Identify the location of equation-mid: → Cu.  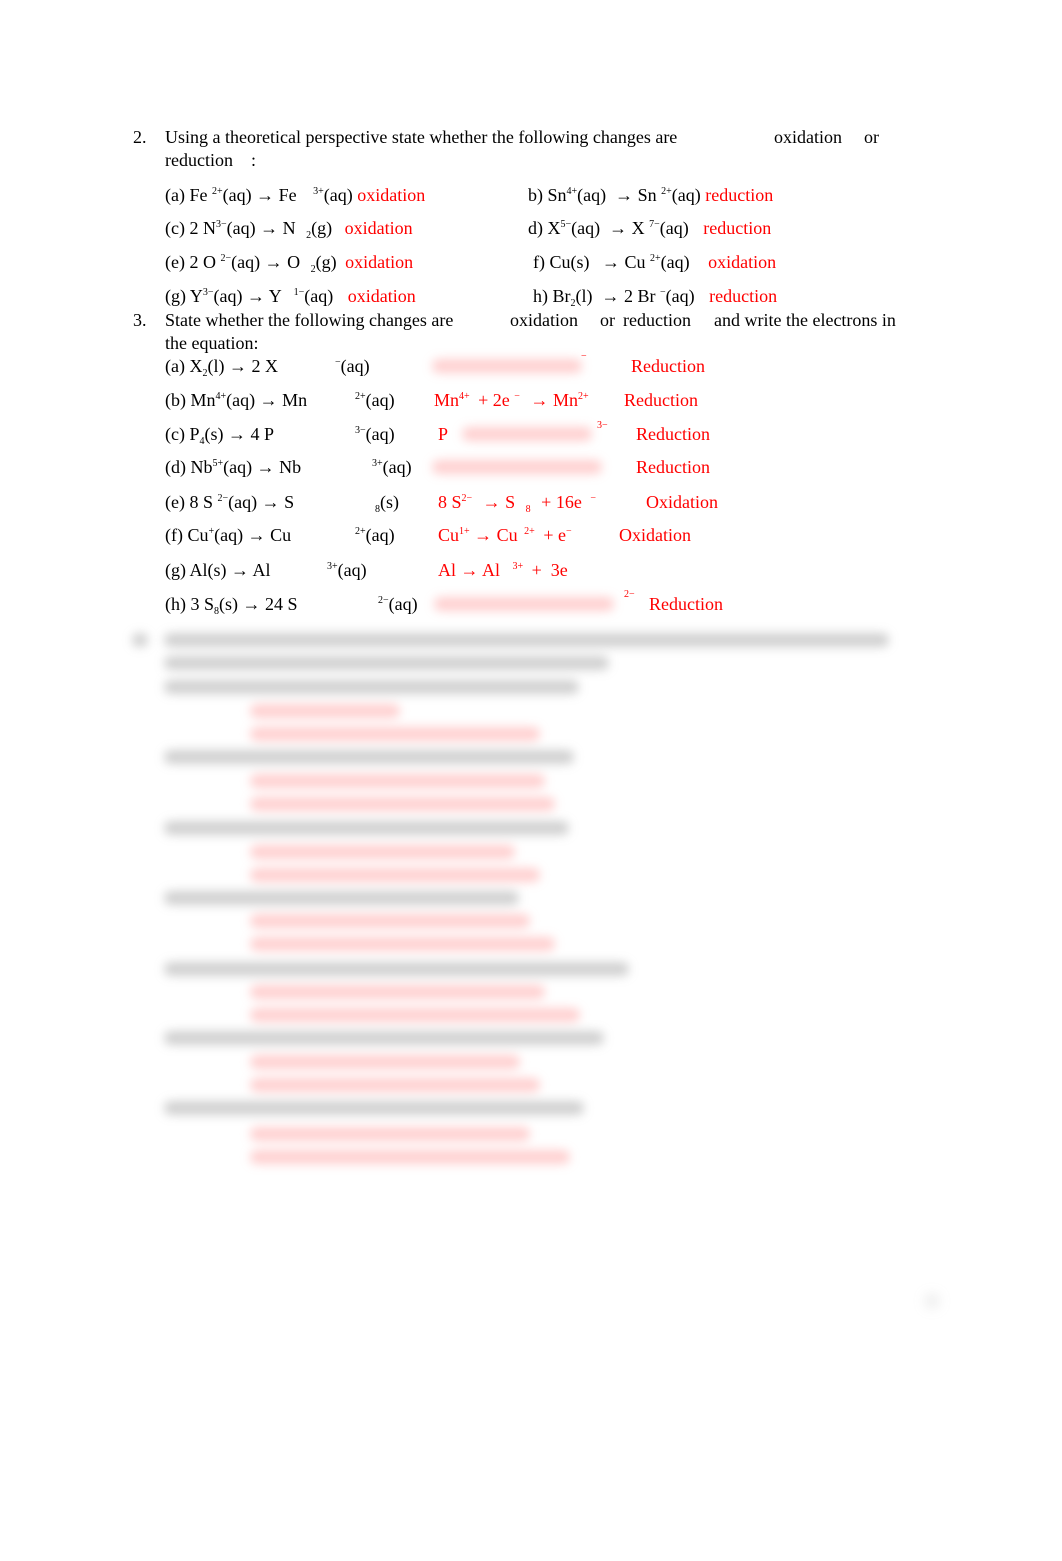
(624, 262).